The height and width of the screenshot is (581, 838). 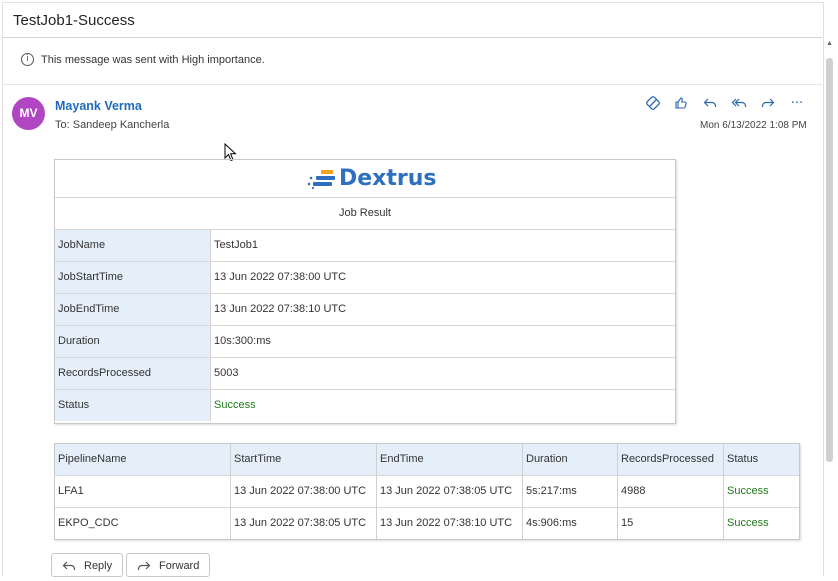 I want to click on reply-button-label: Reply, so click(x=98, y=566).